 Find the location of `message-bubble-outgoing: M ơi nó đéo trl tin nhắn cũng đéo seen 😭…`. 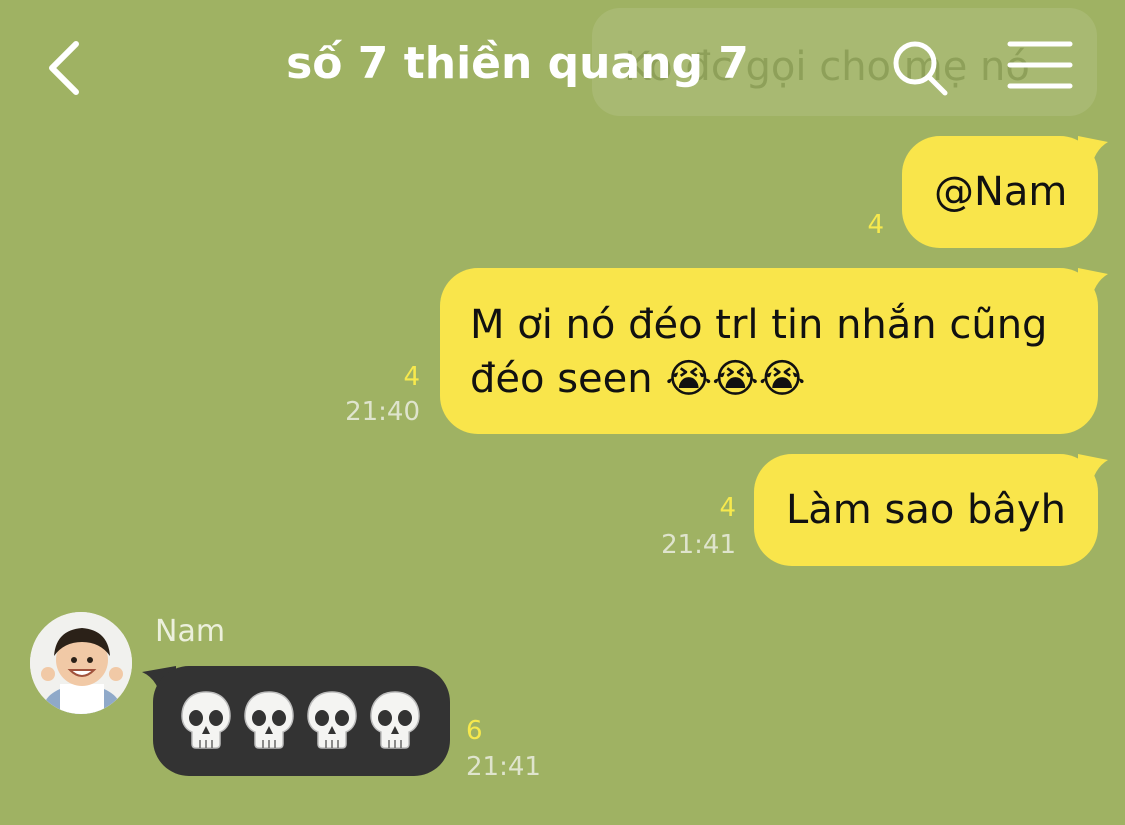

message-bubble-outgoing: M ơi nó đéo trl tin nhắn cũng đéo seen 😭… is located at coordinates (769, 351).